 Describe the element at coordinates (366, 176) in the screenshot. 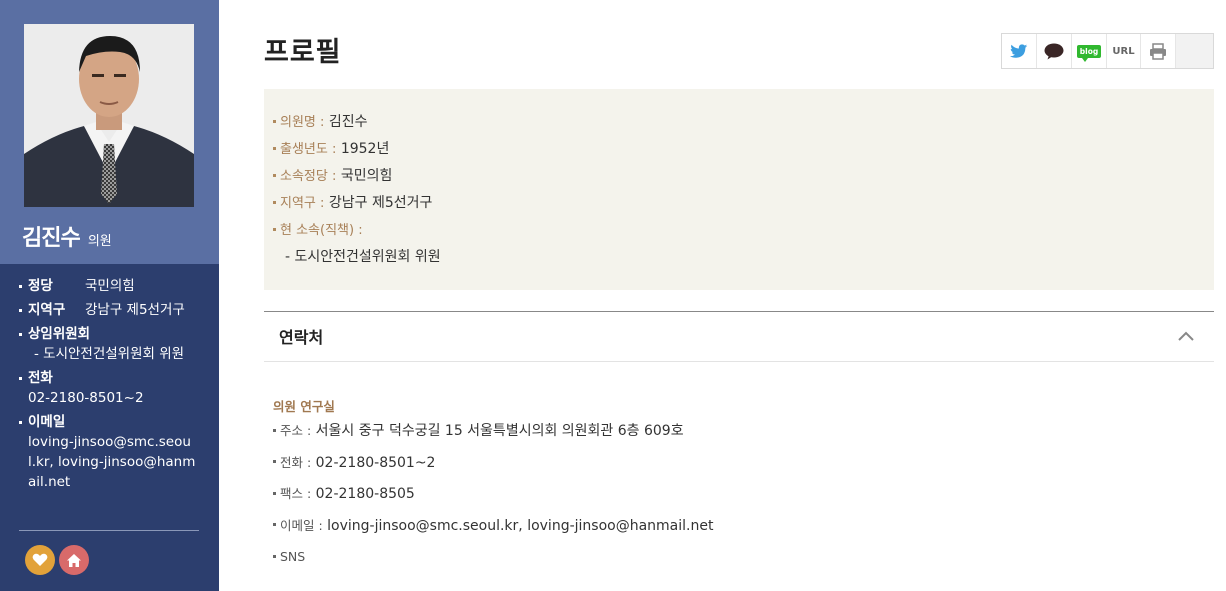

I see `profile-party-value: 국민의힘` at that location.